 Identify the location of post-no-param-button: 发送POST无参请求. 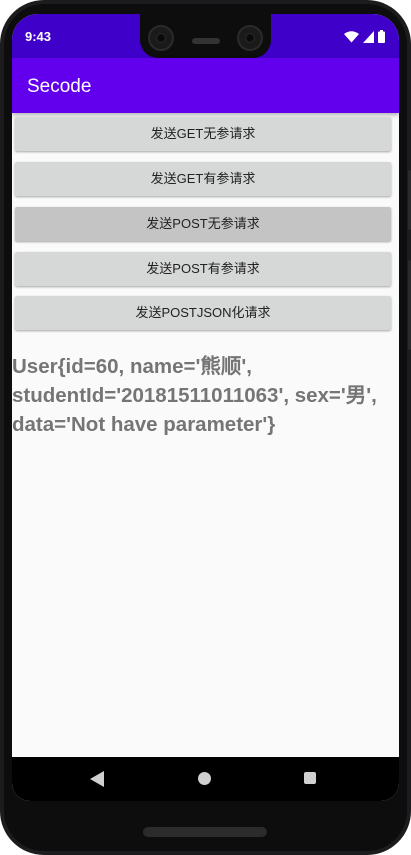
(203, 224).